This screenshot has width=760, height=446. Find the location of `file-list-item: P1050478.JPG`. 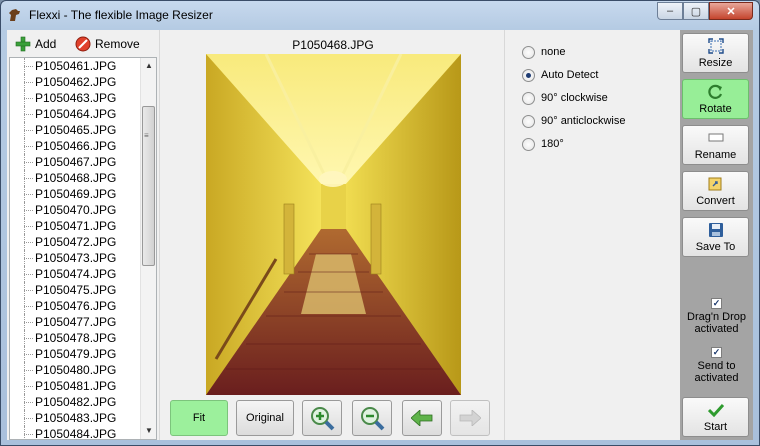

file-list-item: P1050478.JPG is located at coordinates (76, 338).